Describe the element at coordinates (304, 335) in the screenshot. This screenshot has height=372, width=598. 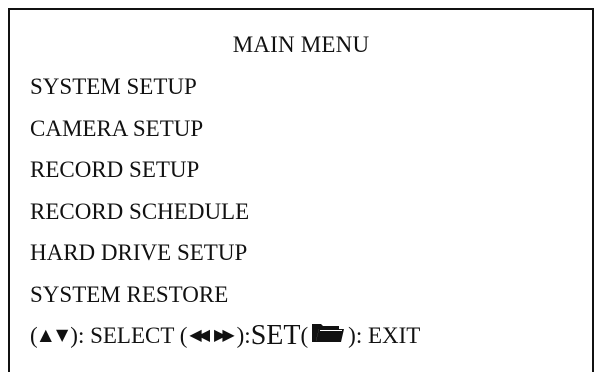
I see `help-set-suffix: (` at that location.